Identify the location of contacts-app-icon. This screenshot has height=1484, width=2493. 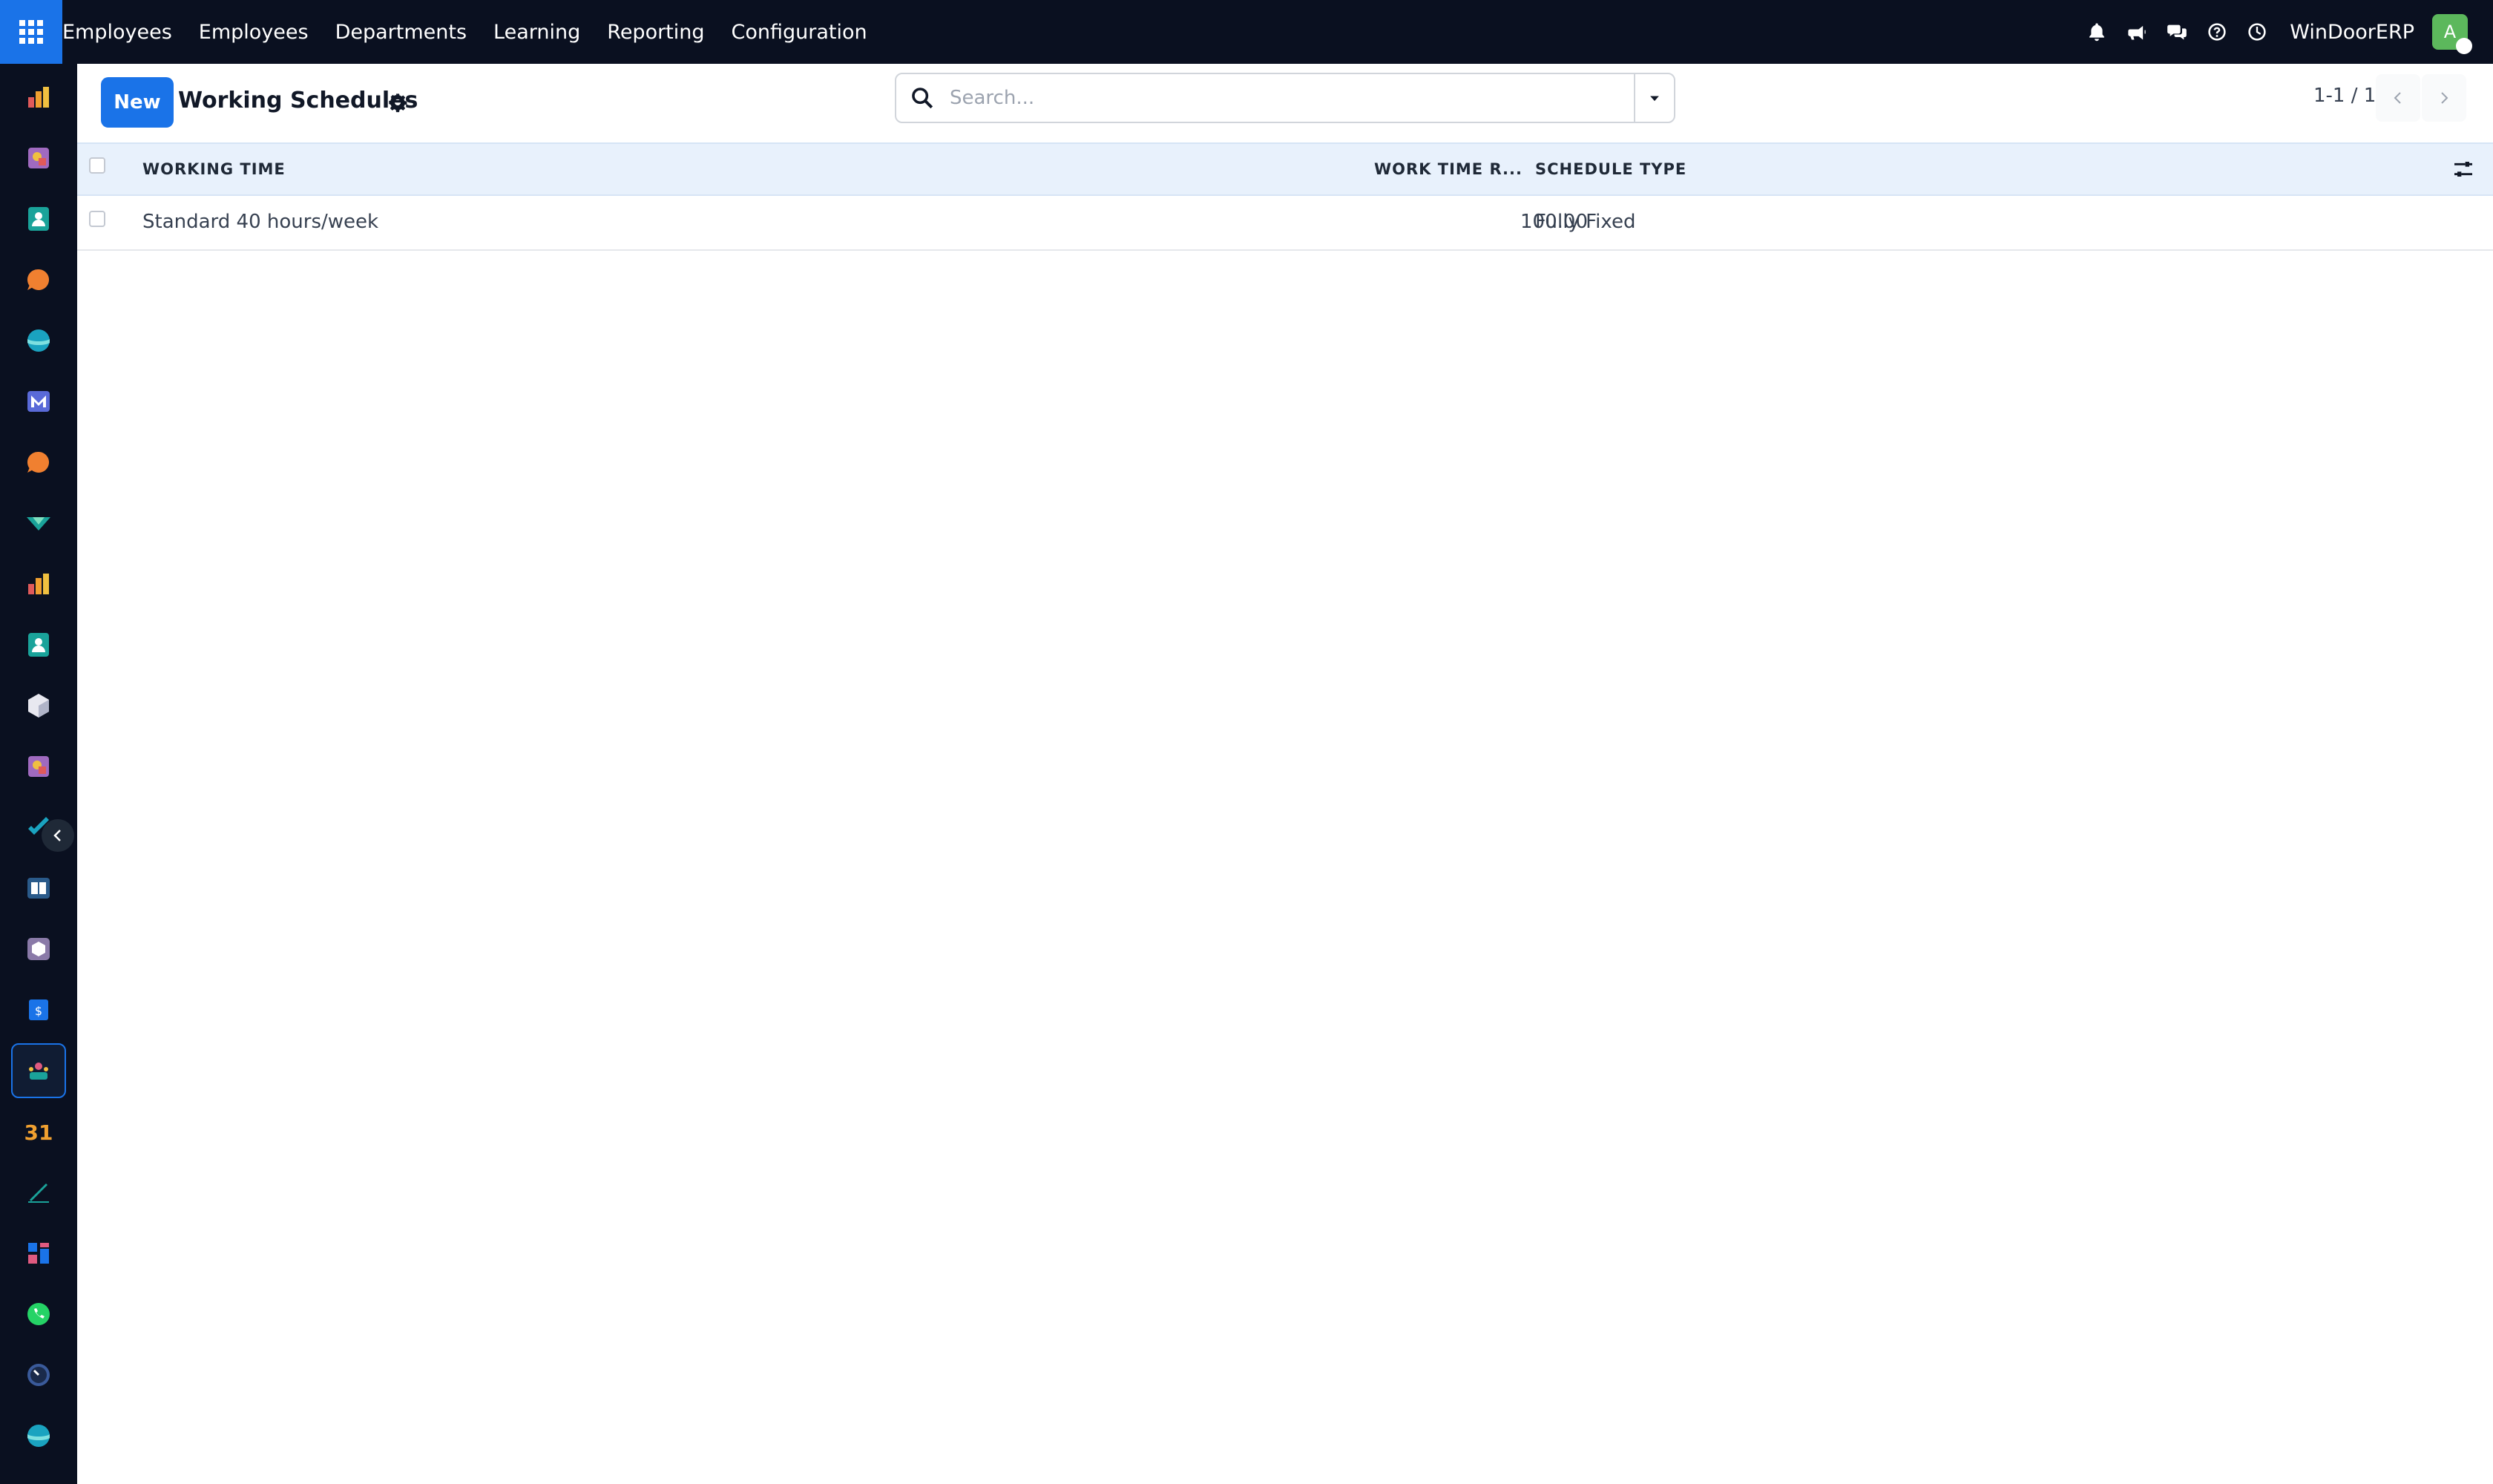
(38, 218).